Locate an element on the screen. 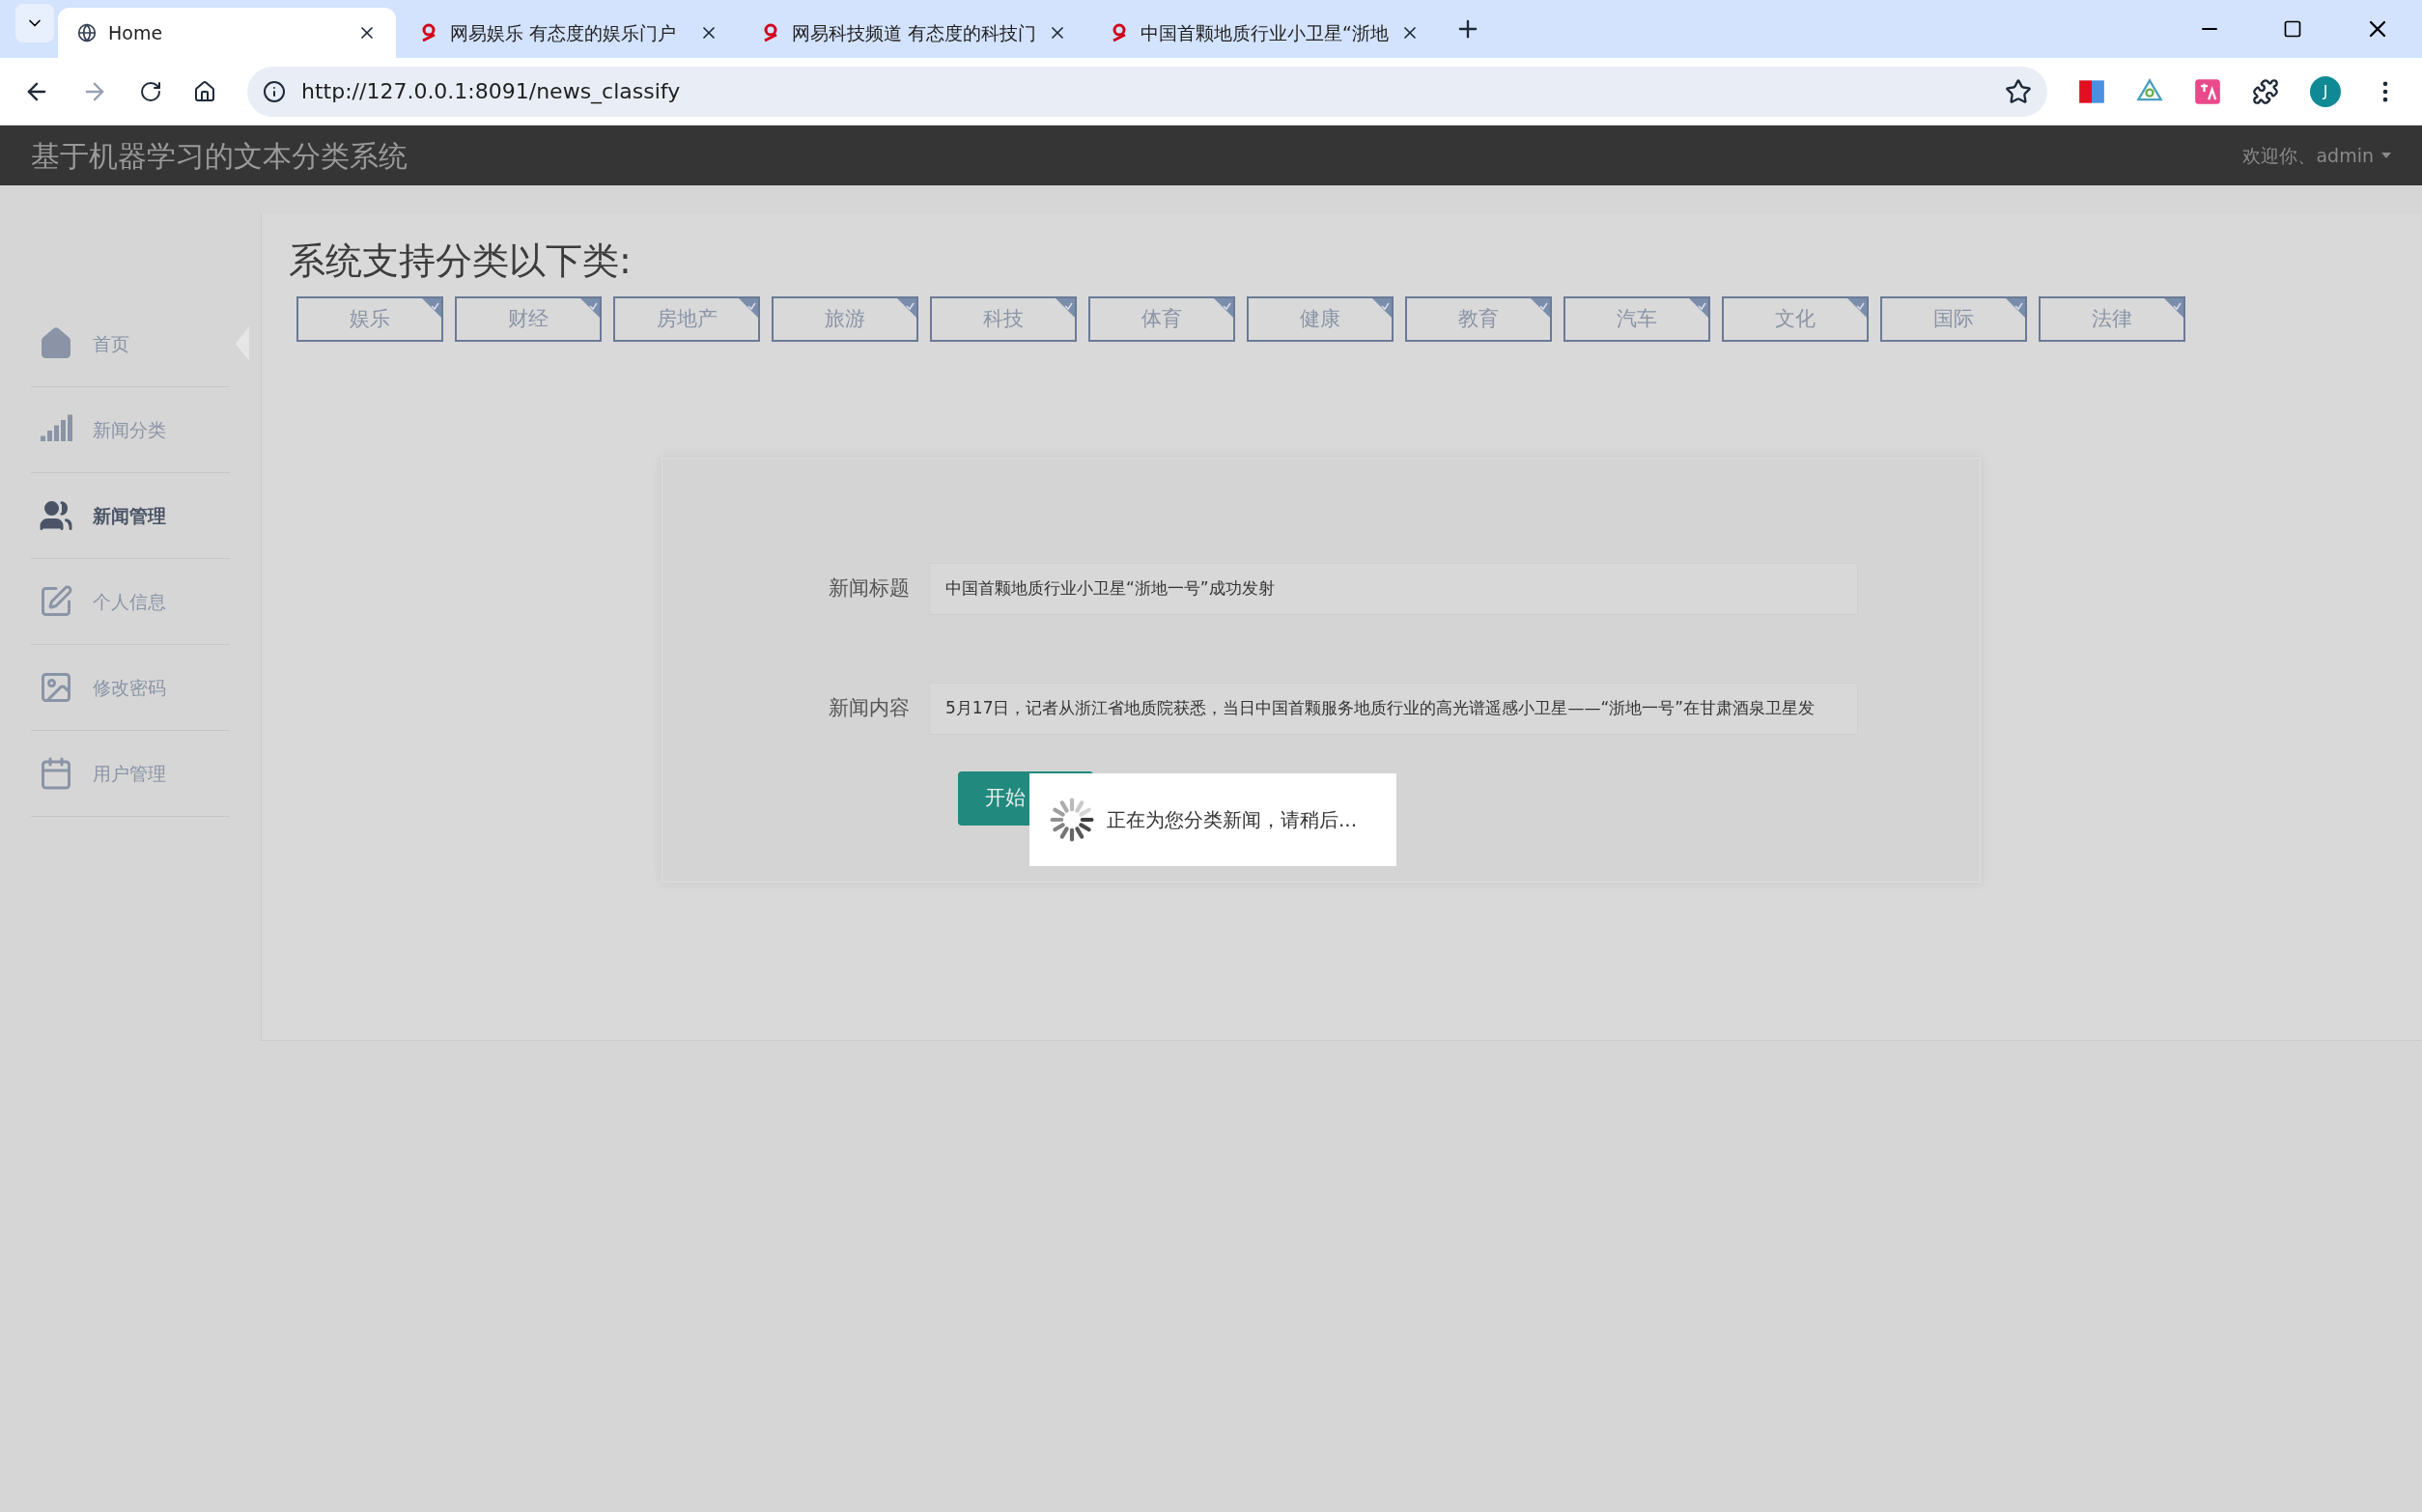 The width and height of the screenshot is (2422, 1512). browser-tab: 中国首颗地质行业小卫星“浙地 is located at coordinates (1264, 33).